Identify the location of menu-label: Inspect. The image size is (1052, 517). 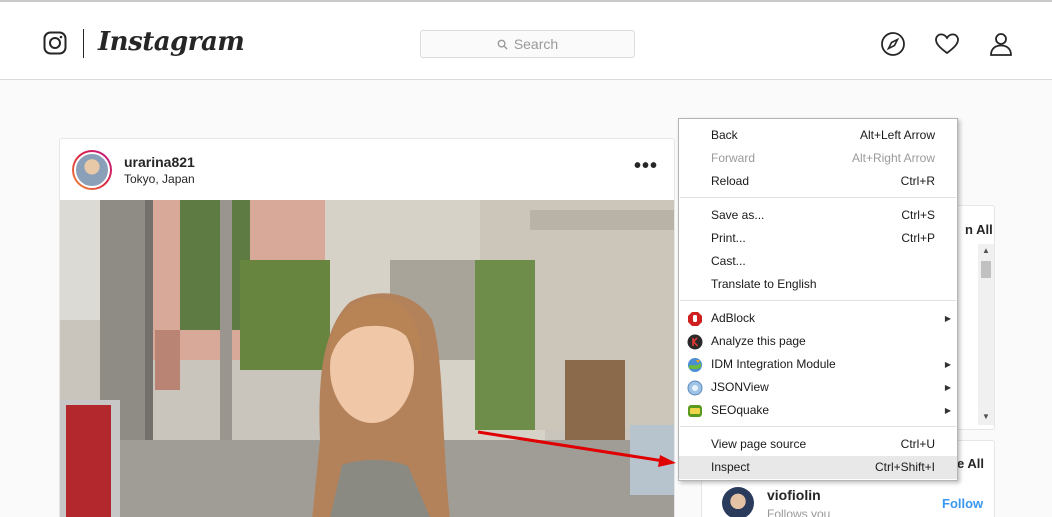
(730, 467).